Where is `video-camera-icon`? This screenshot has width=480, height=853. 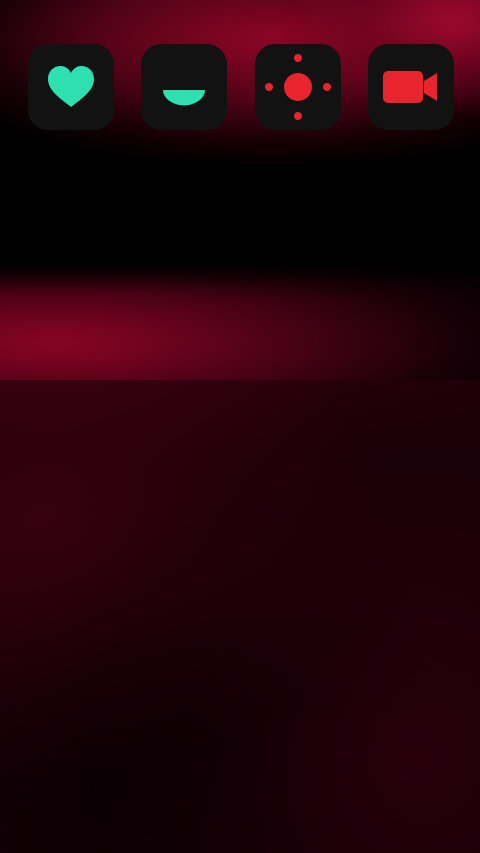 video-camera-icon is located at coordinates (410, 87).